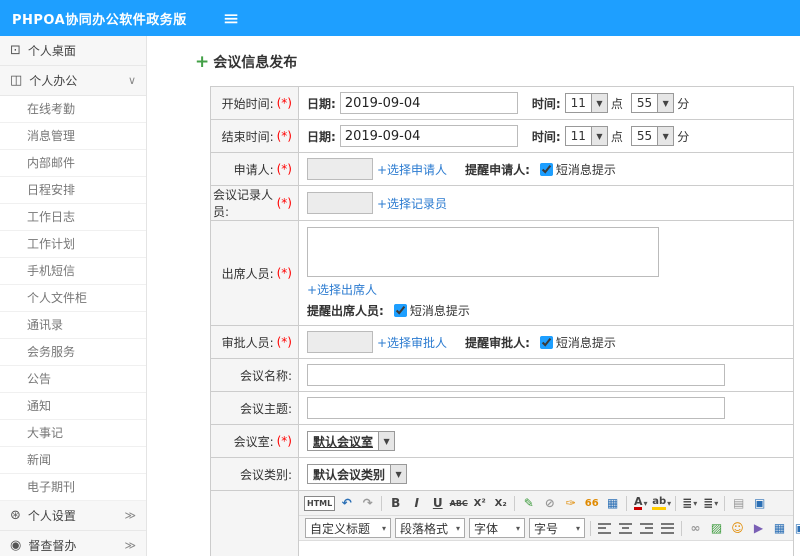 The height and width of the screenshot is (556, 800). Describe the element at coordinates (759, 503) in the screenshot. I see `fullscreen-icon: ▣` at that location.